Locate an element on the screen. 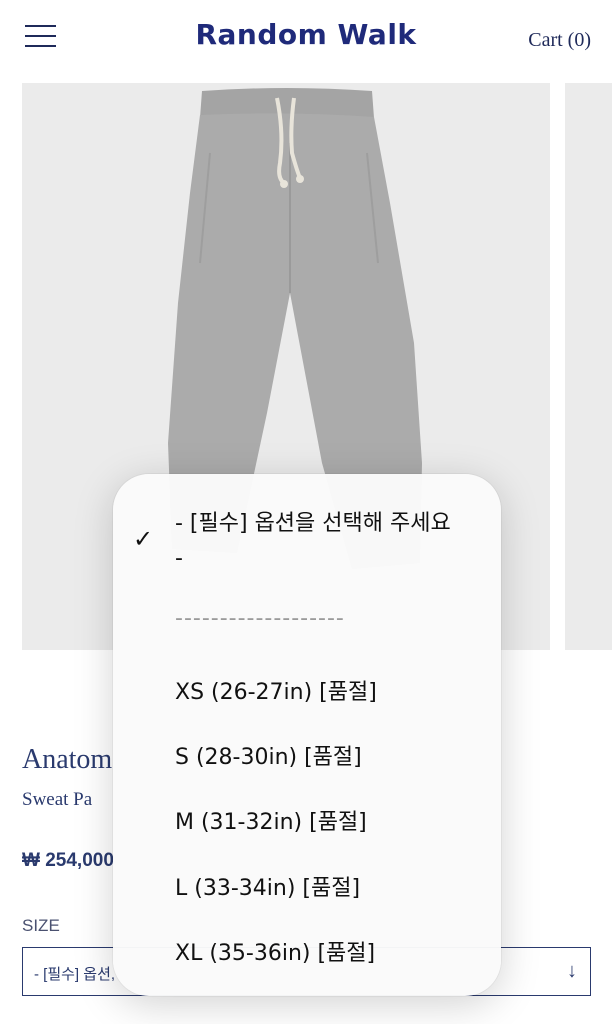 The height and width of the screenshot is (1024, 612). size-select-value: - [필수] 옵션, is located at coordinates (75, 974).